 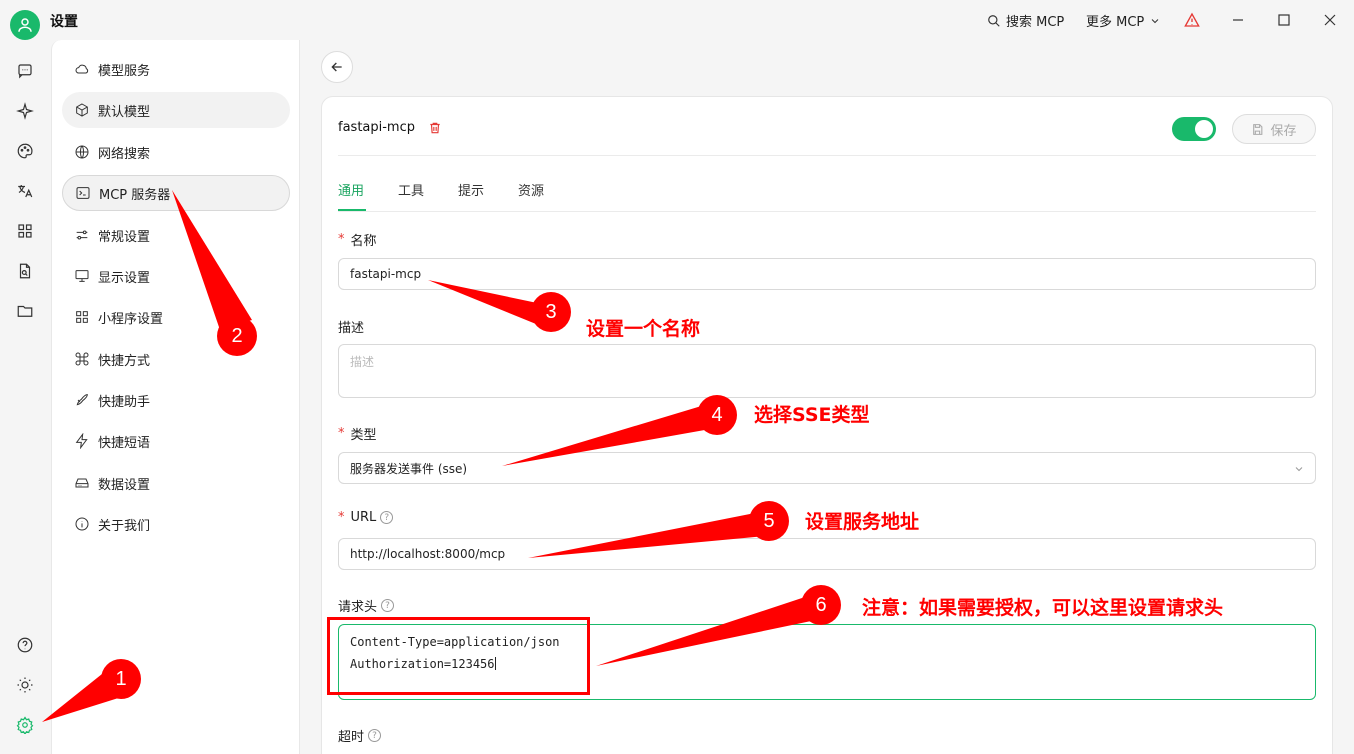 I want to click on delete-button, so click(x=435, y=130).